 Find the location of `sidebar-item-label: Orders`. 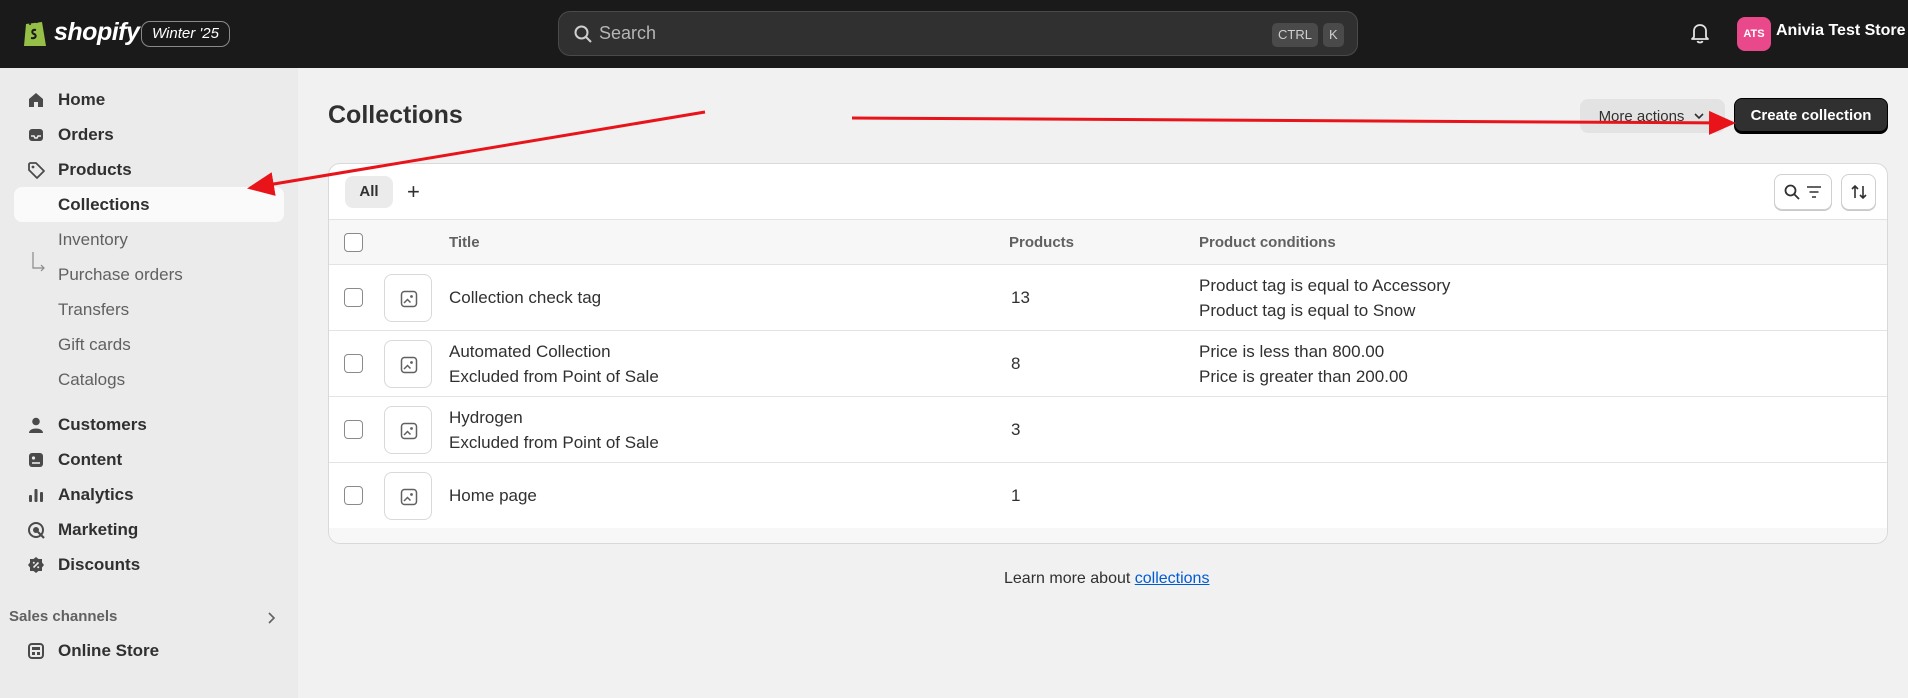

sidebar-item-label: Orders is located at coordinates (86, 134).